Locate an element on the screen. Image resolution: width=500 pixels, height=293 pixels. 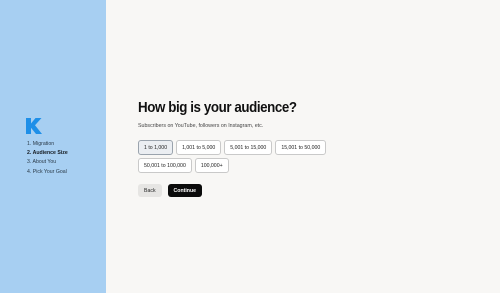
step-migration: 1. Migration is located at coordinates (41, 144).